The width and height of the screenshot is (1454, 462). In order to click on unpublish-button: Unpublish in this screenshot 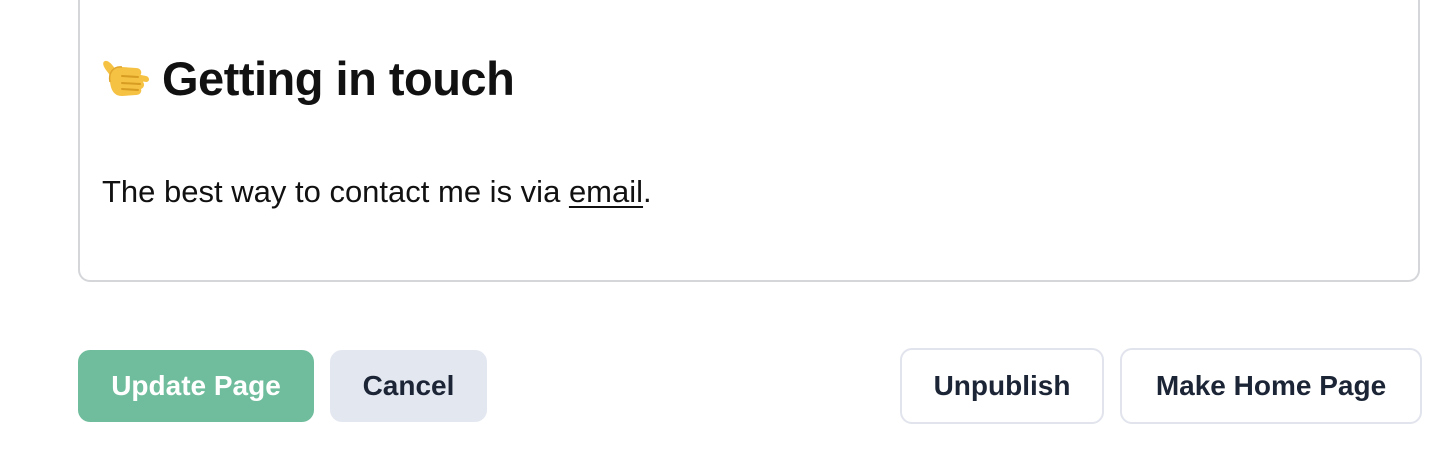, I will do `click(1002, 386)`.